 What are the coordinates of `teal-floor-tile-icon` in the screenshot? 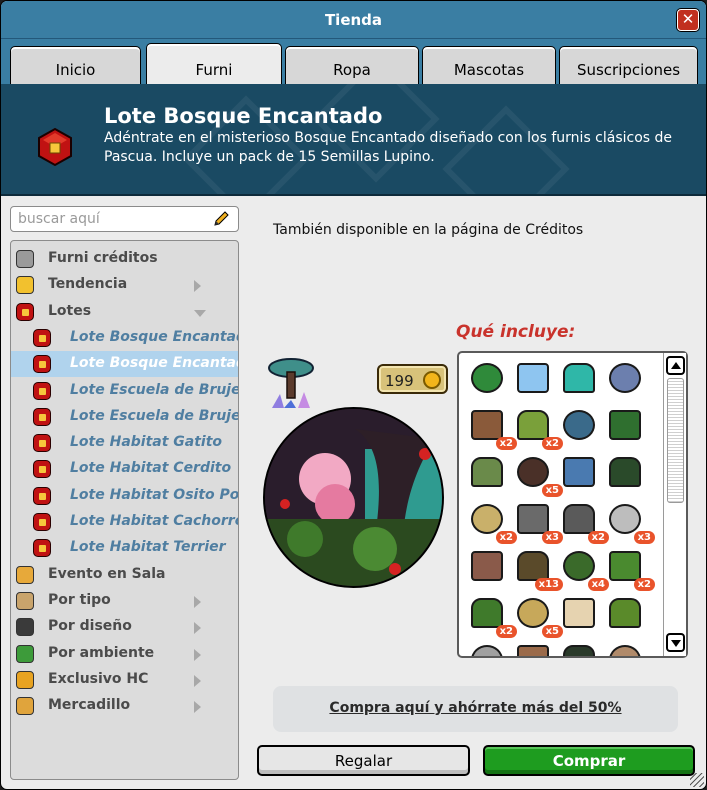 It's located at (579, 378).